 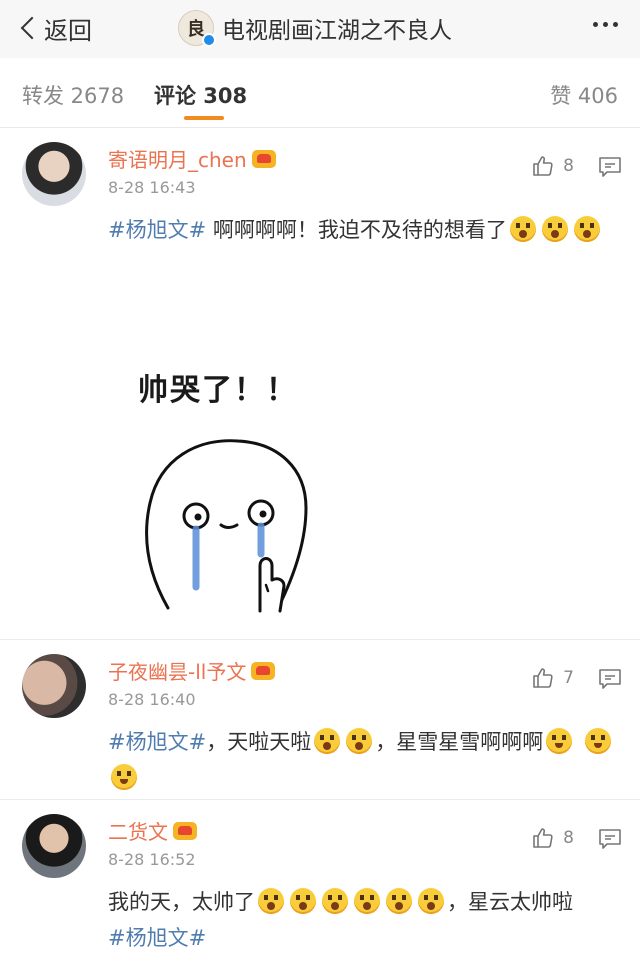 What do you see at coordinates (320, 93) in the screenshot?
I see `tab-bar: 转发 2678 评论 308 赞 406` at bounding box center [320, 93].